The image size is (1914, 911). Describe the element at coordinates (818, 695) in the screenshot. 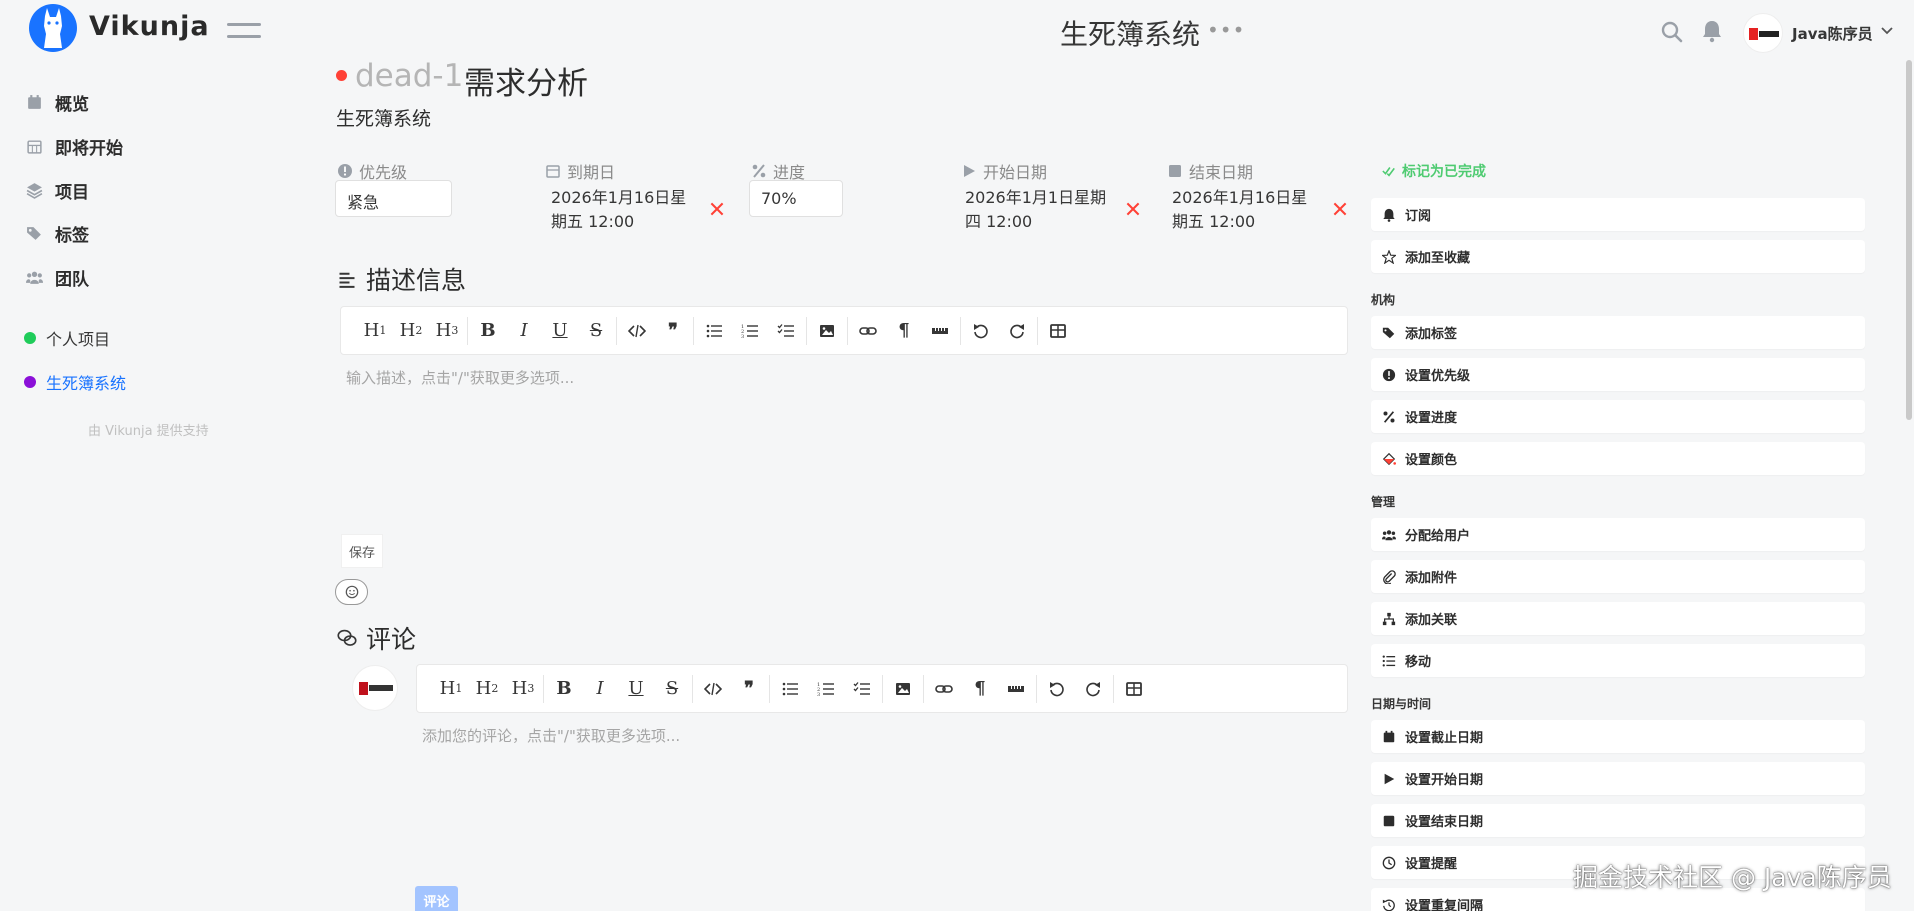

I see `svg-text: 3` at that location.